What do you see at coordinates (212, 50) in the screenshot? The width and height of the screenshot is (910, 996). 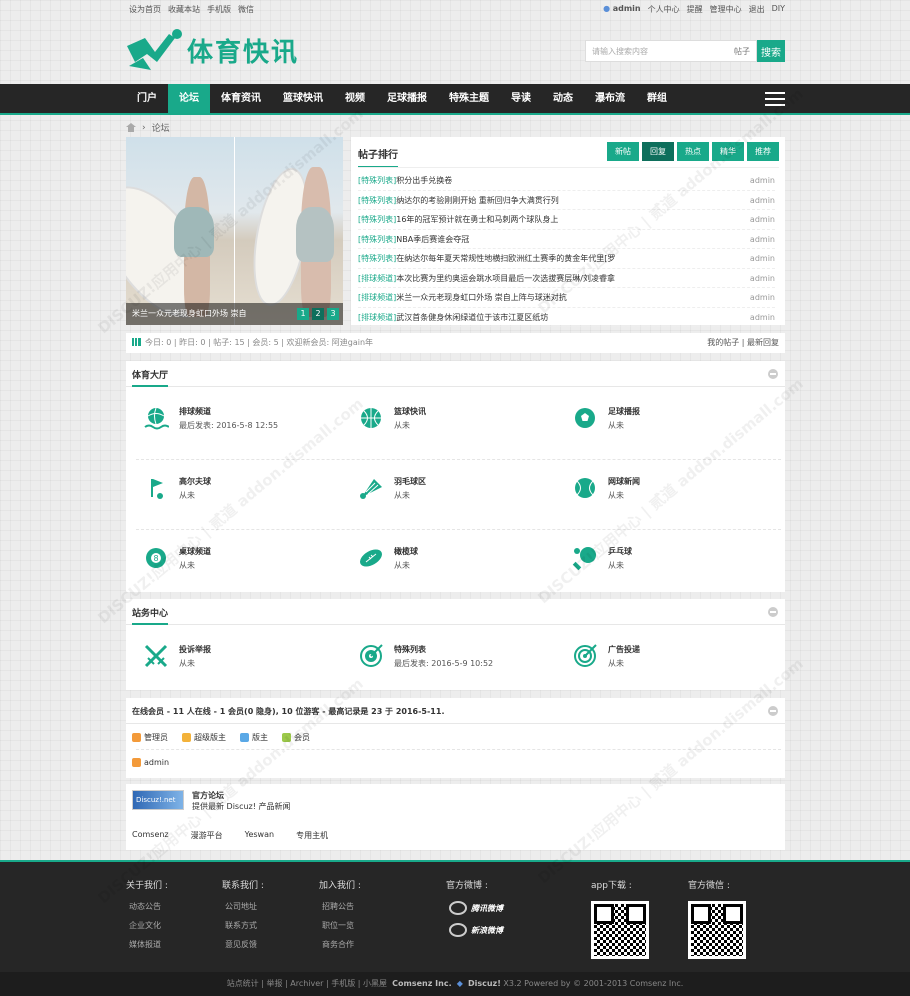 I see `site-logo: 体育快讯` at bounding box center [212, 50].